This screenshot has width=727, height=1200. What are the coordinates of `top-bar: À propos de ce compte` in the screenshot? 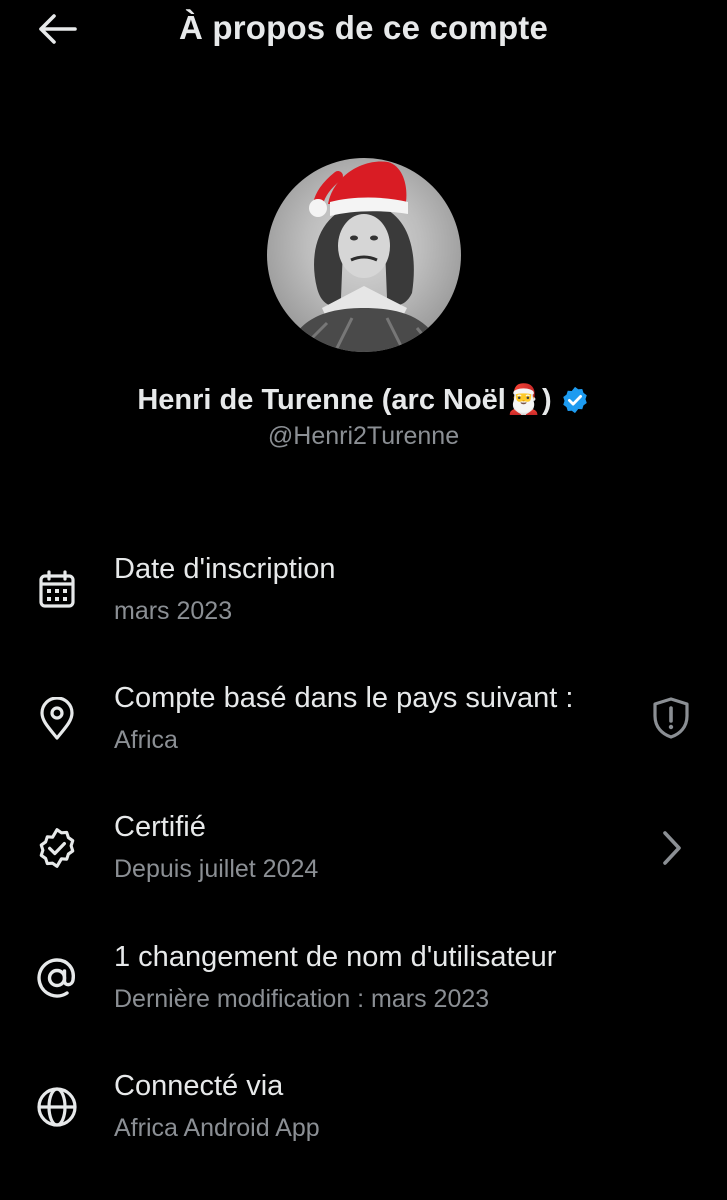 It's located at (363, 30).